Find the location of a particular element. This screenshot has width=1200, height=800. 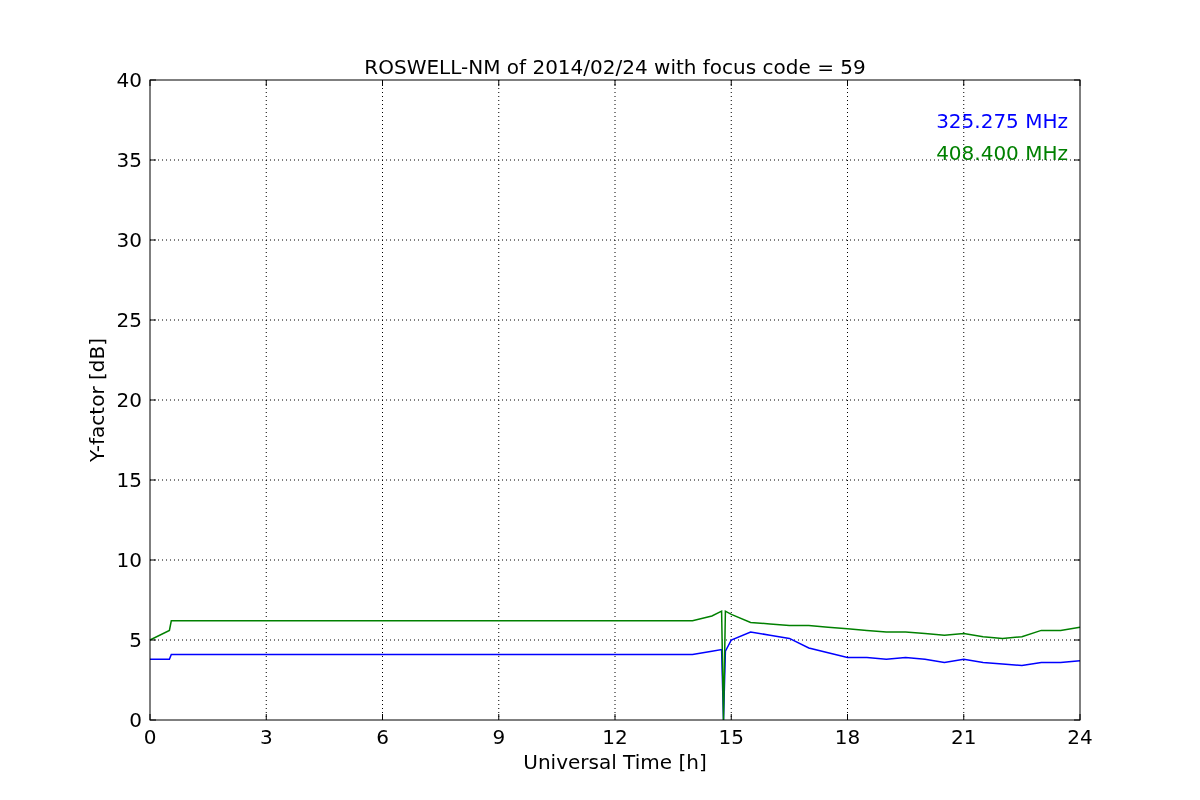

x-tick-label: 0 is located at coordinates (150, 737).